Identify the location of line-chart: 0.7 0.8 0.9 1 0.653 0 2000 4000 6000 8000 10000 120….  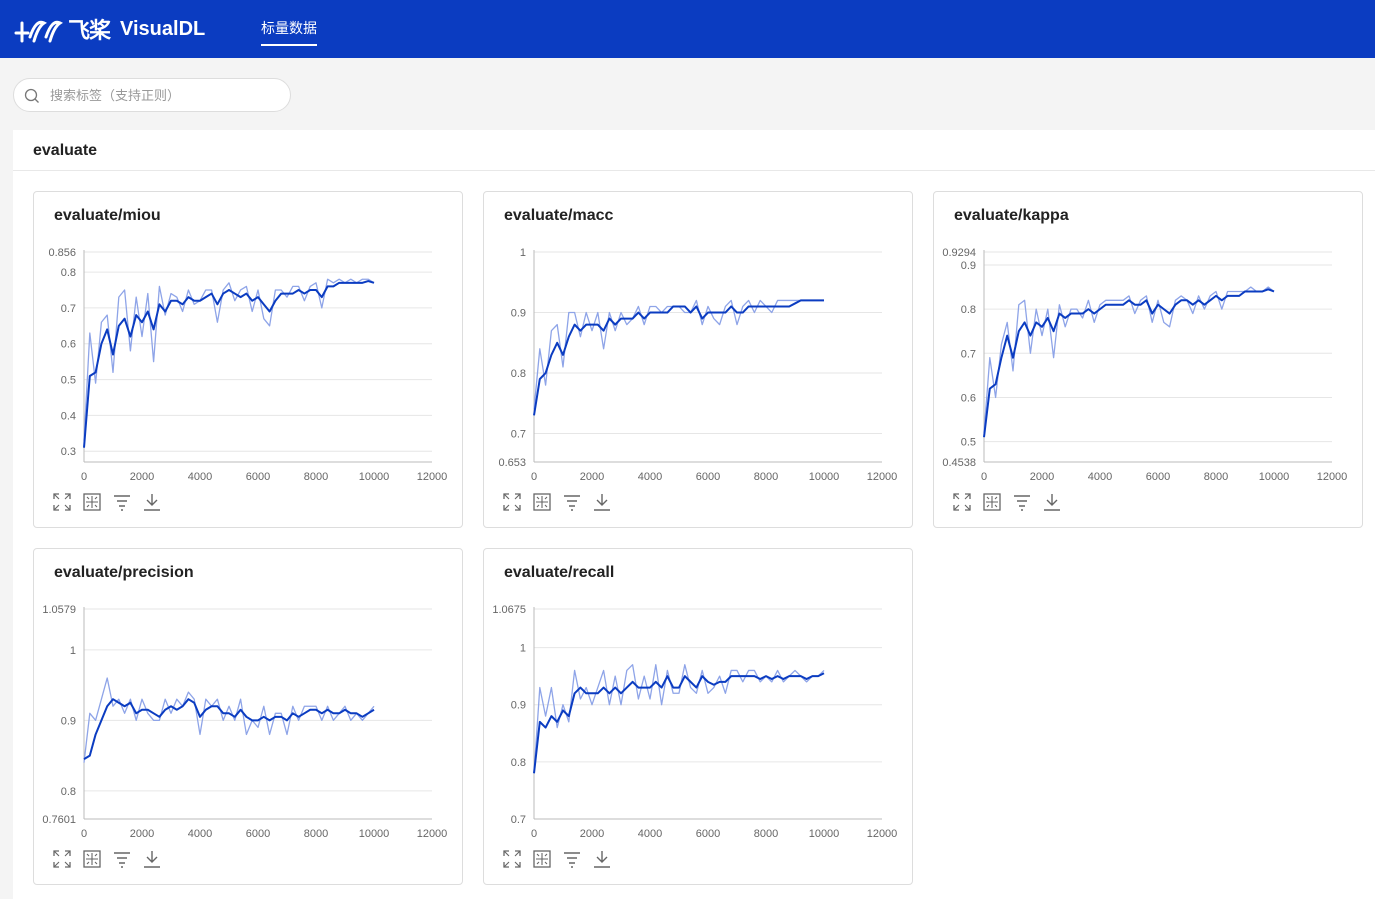
(699, 337).